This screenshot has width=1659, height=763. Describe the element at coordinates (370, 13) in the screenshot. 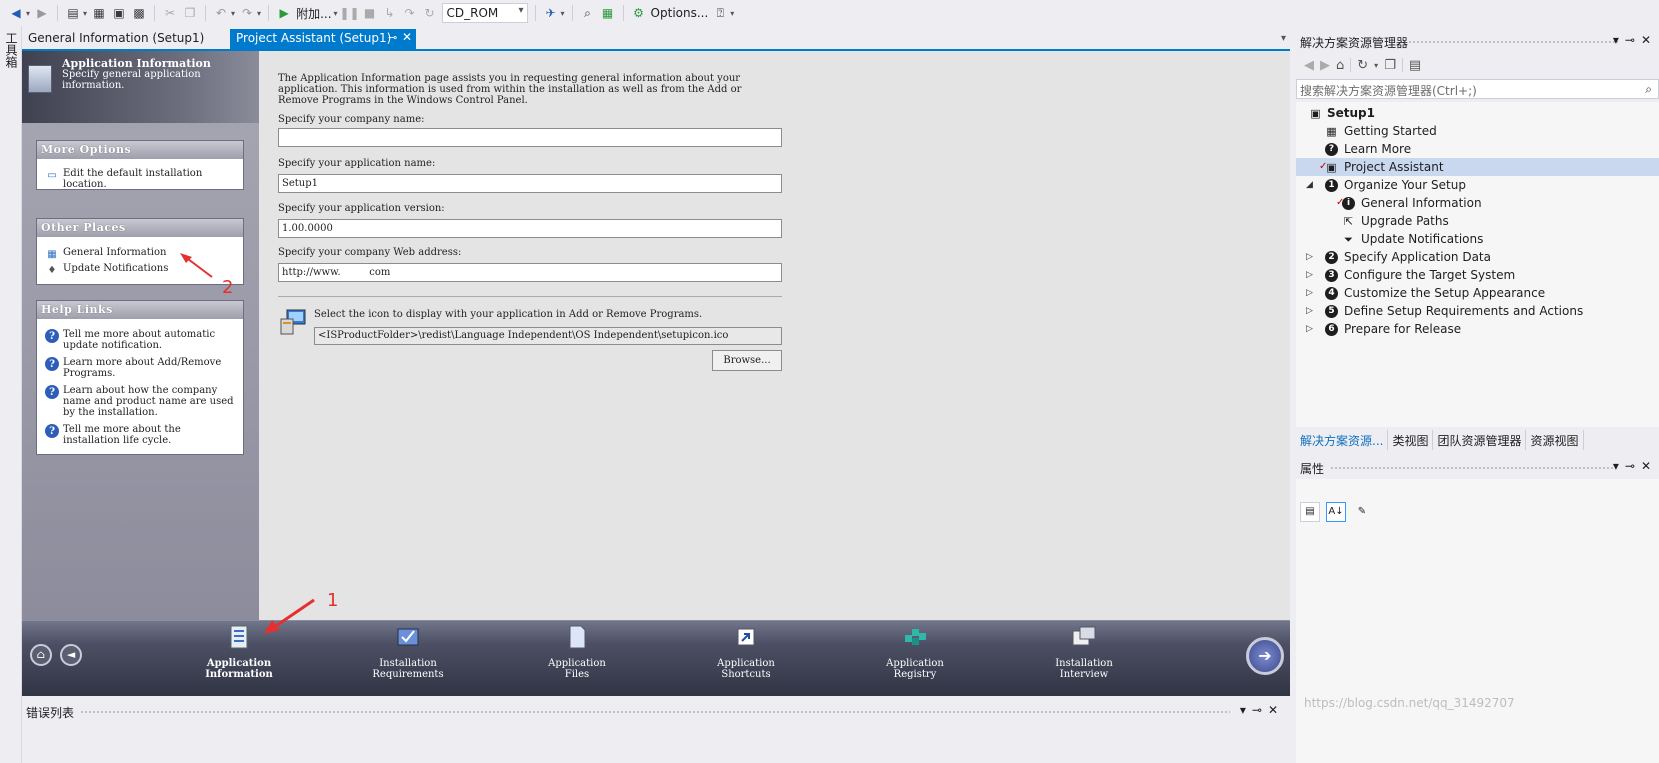

I see `stop-icon: ■` at that location.